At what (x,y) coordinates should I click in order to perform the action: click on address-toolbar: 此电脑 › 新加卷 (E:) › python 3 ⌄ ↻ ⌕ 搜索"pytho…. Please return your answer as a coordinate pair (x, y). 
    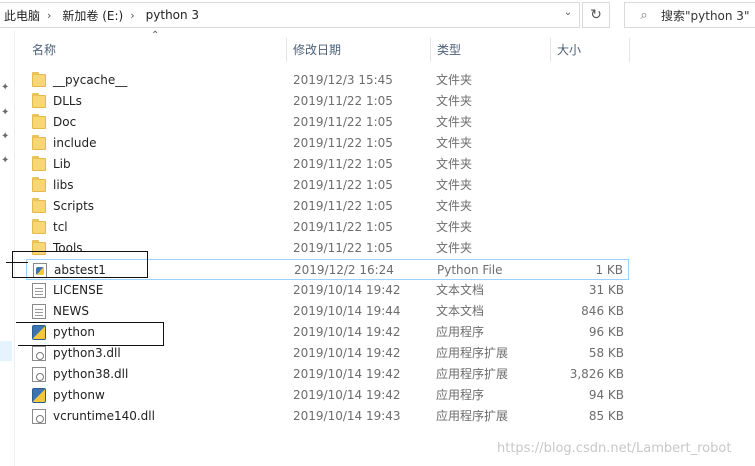
    Looking at the image, I should click on (377, 15).